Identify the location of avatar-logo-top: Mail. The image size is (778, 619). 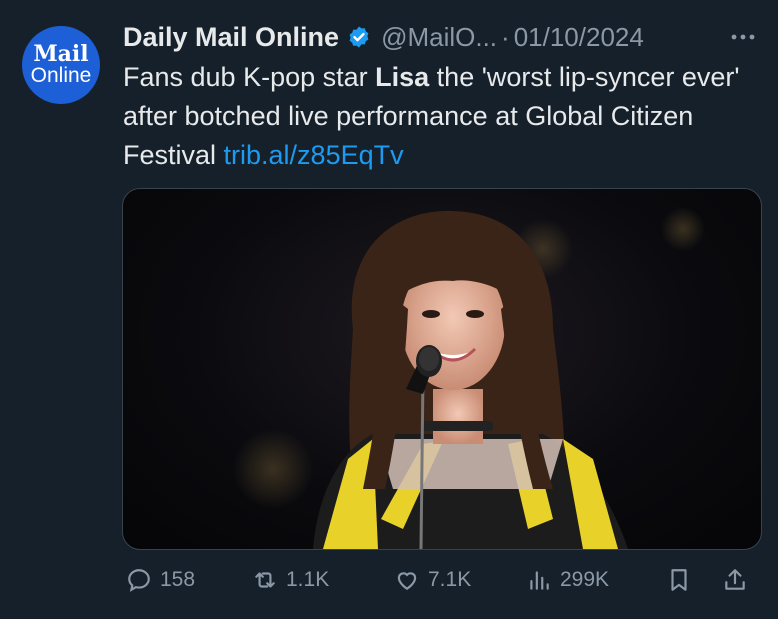
(61, 54).